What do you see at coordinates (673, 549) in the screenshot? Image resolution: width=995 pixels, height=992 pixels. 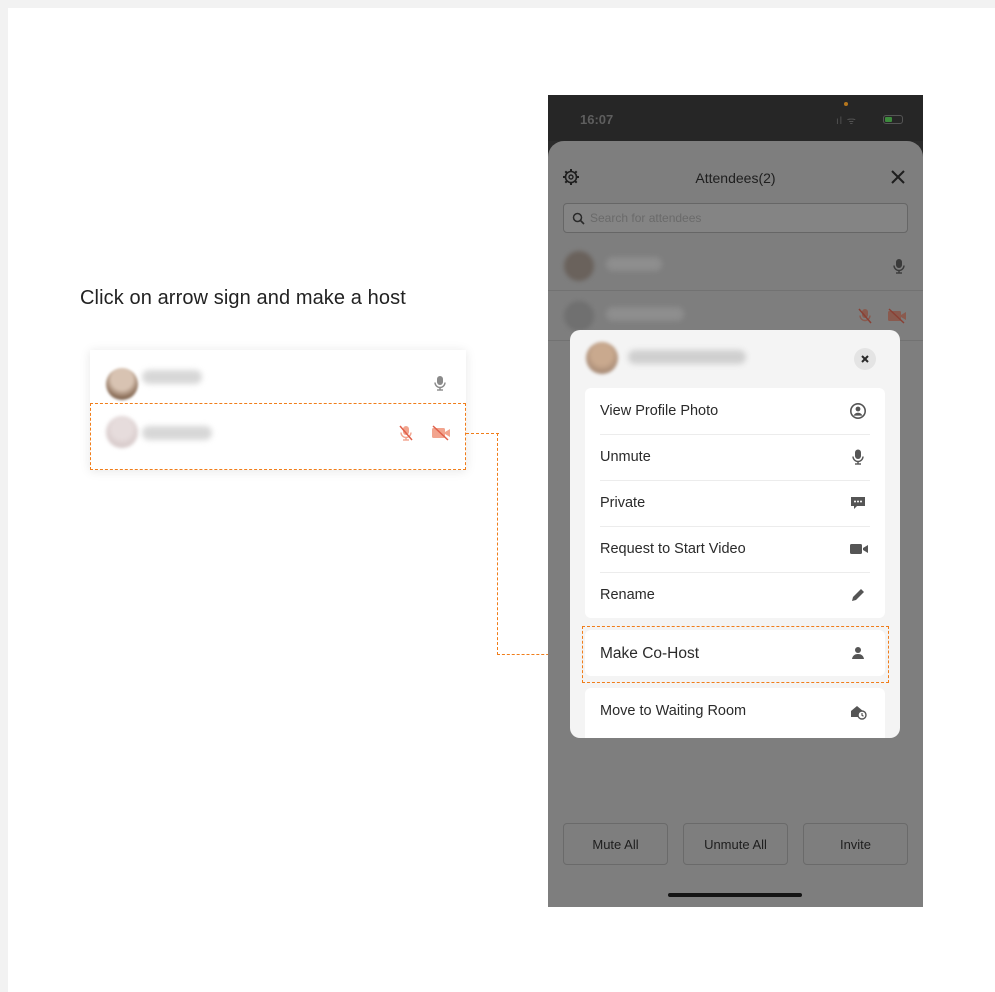 I see `menu-item-label: Request to Start Video` at bounding box center [673, 549].